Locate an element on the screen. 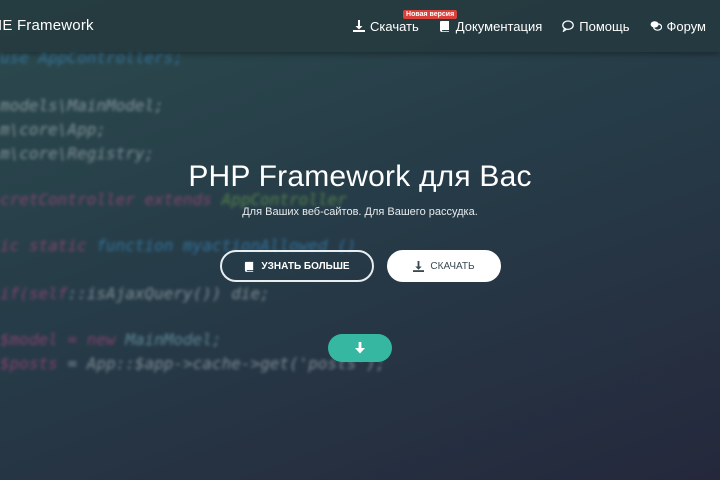 The width and height of the screenshot is (720, 480). code-line: $posts = App::$app->cache->get('posts'); is located at coordinates (192, 363).